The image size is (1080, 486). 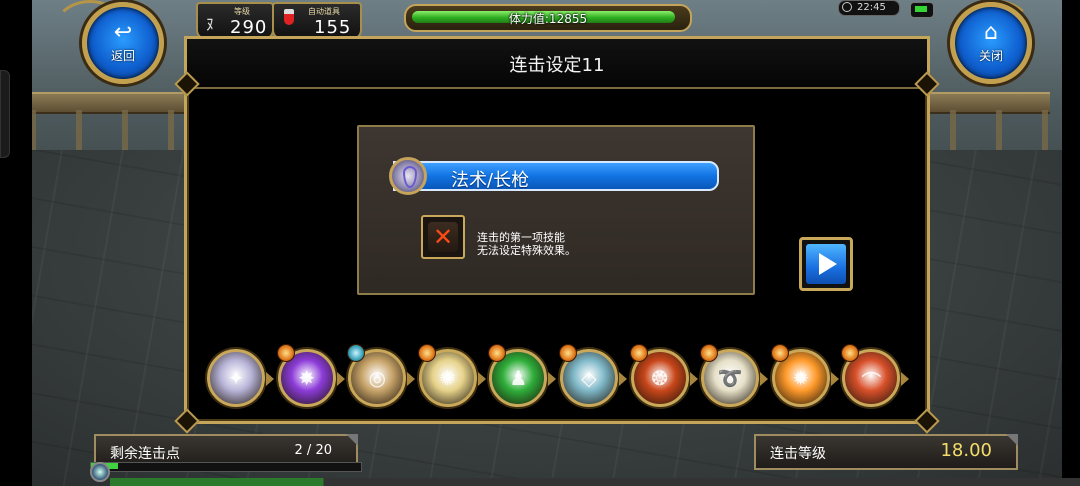 I want to click on potion-icon, so click(x=289, y=17).